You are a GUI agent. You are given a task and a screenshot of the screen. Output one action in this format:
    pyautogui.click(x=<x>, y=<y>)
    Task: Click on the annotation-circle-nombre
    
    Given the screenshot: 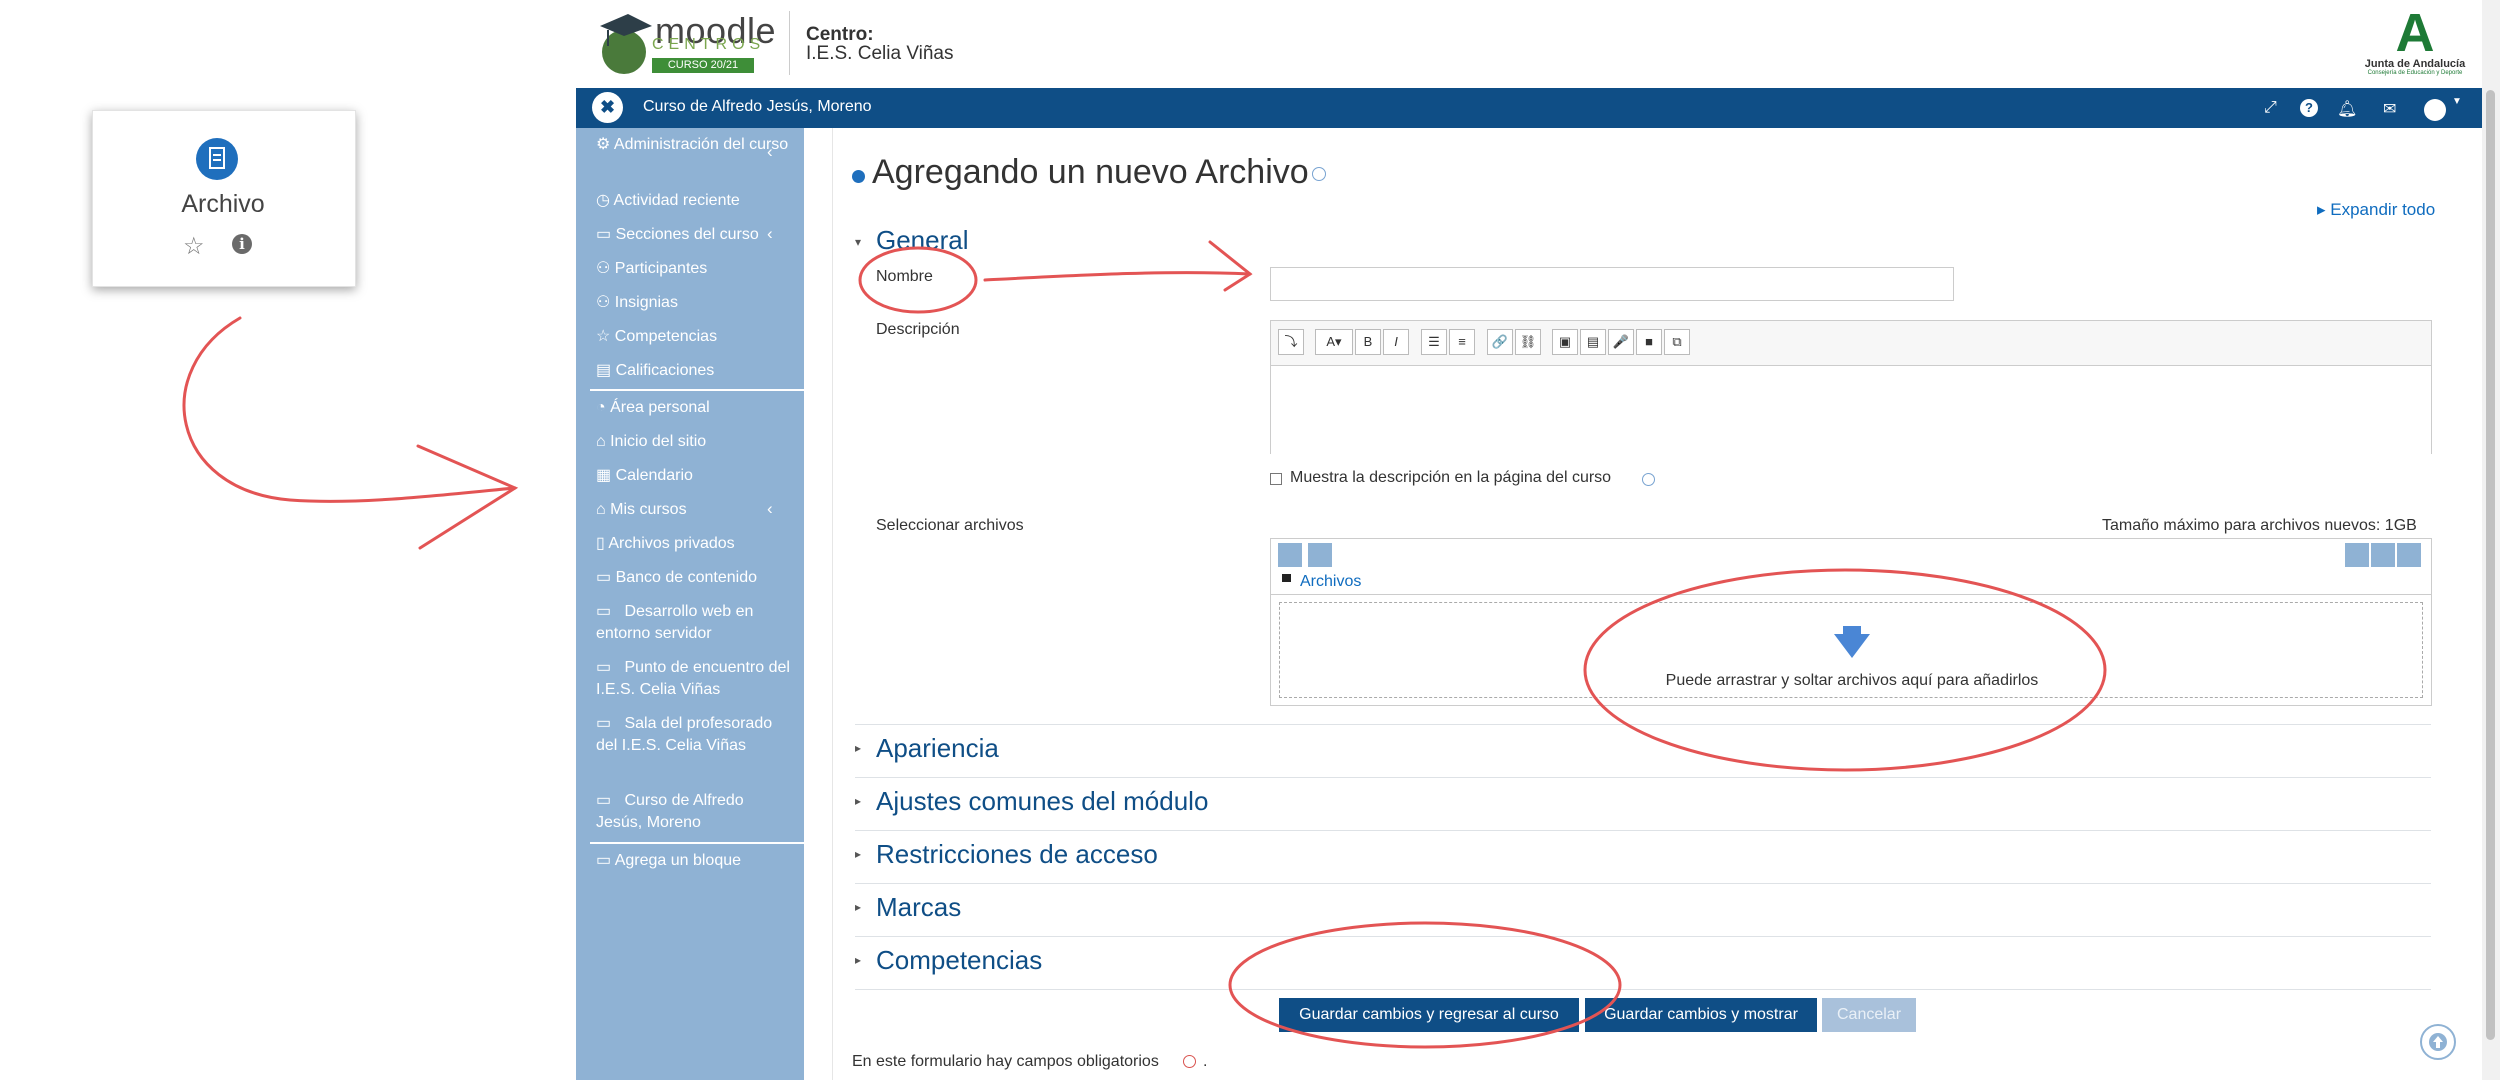 What is the action you would take?
    pyautogui.click(x=918, y=280)
    